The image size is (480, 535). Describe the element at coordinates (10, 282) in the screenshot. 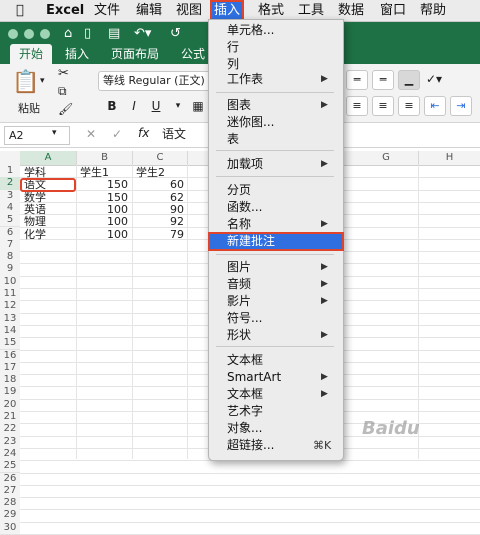

I see `row-header: 10` at that location.